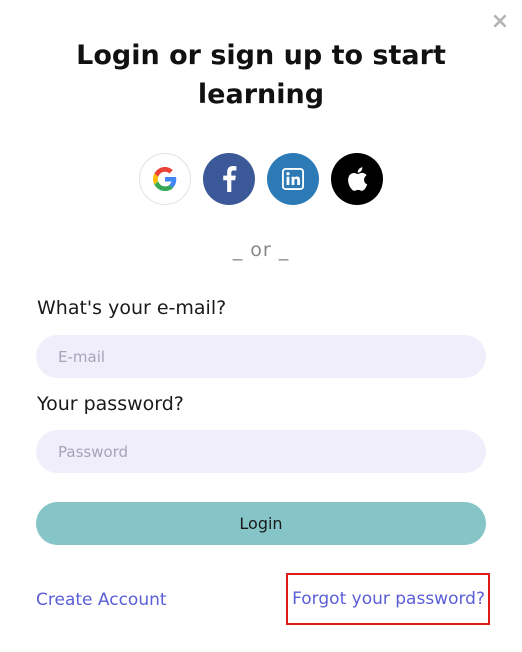 The width and height of the screenshot is (522, 652). What do you see at coordinates (110, 404) in the screenshot?
I see `password-label: Your password?` at bounding box center [110, 404].